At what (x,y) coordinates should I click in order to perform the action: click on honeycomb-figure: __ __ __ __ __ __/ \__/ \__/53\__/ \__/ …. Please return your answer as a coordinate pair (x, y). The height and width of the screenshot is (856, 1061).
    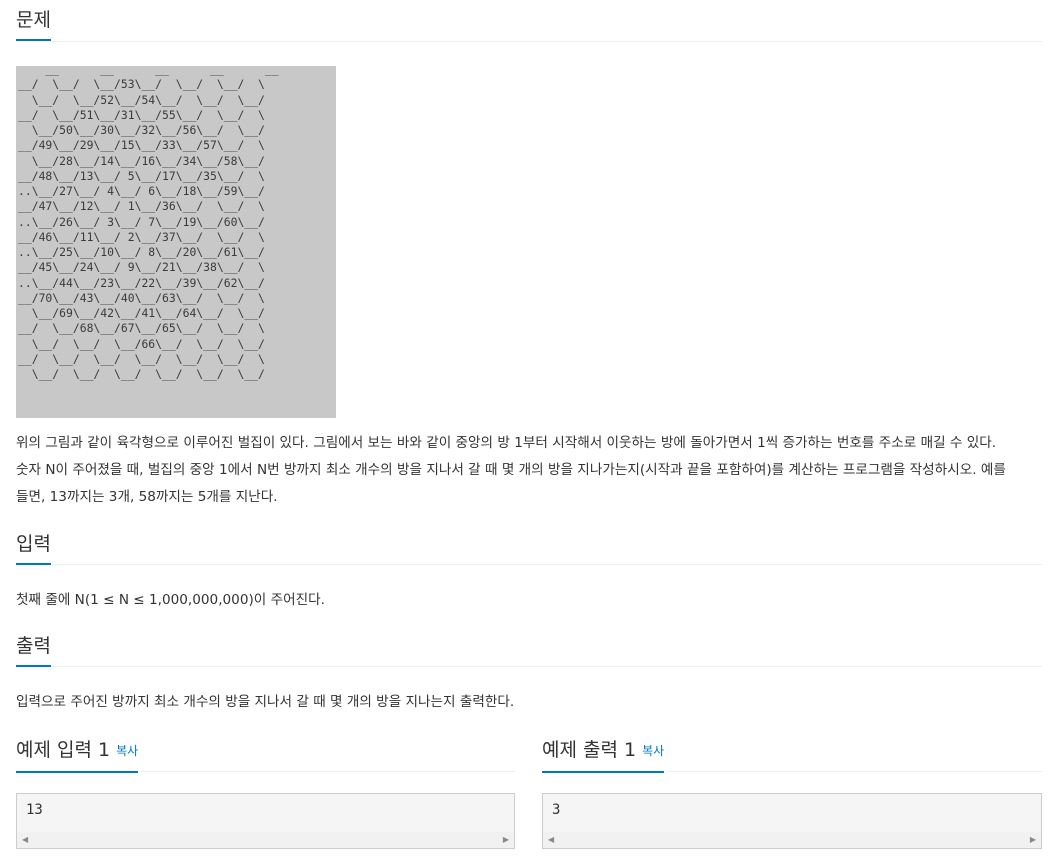
    Looking at the image, I should click on (176, 242).